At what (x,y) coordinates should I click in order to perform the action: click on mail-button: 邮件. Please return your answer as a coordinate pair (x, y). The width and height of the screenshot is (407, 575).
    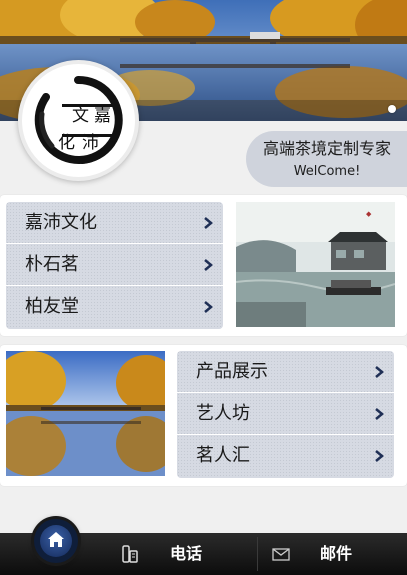
    Looking at the image, I should click on (332, 554).